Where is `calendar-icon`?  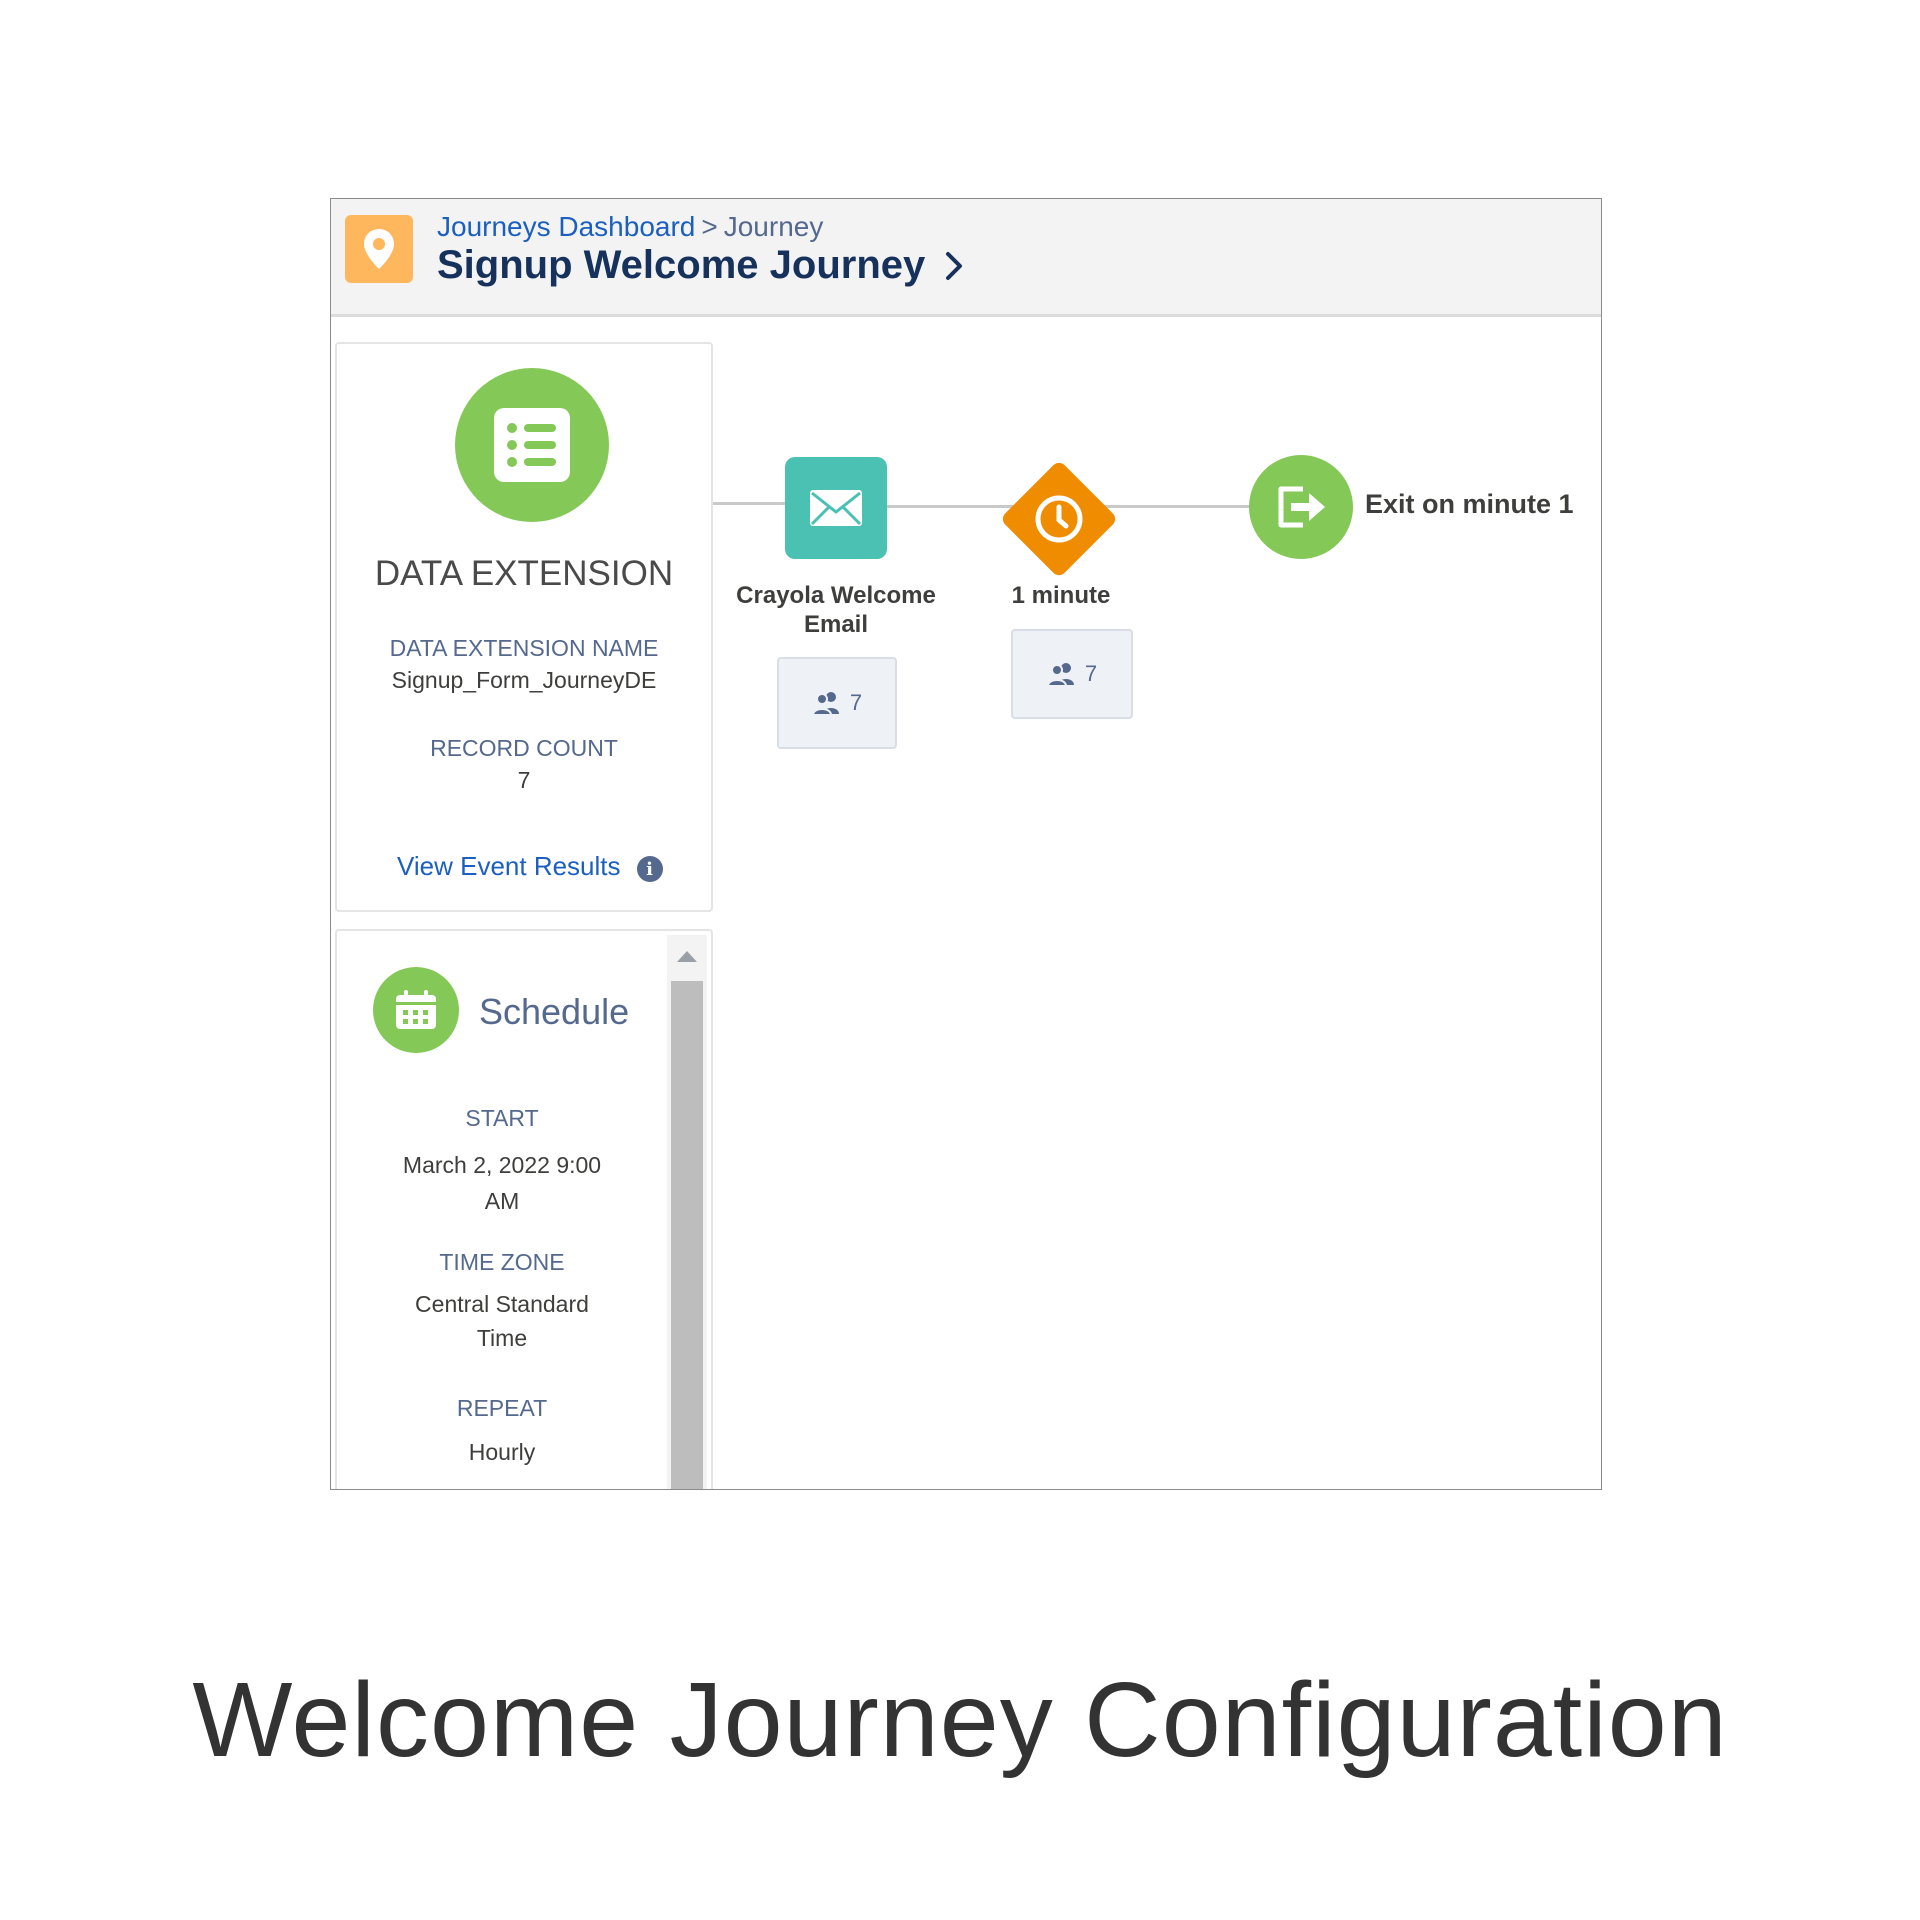
calendar-icon is located at coordinates (416, 1010).